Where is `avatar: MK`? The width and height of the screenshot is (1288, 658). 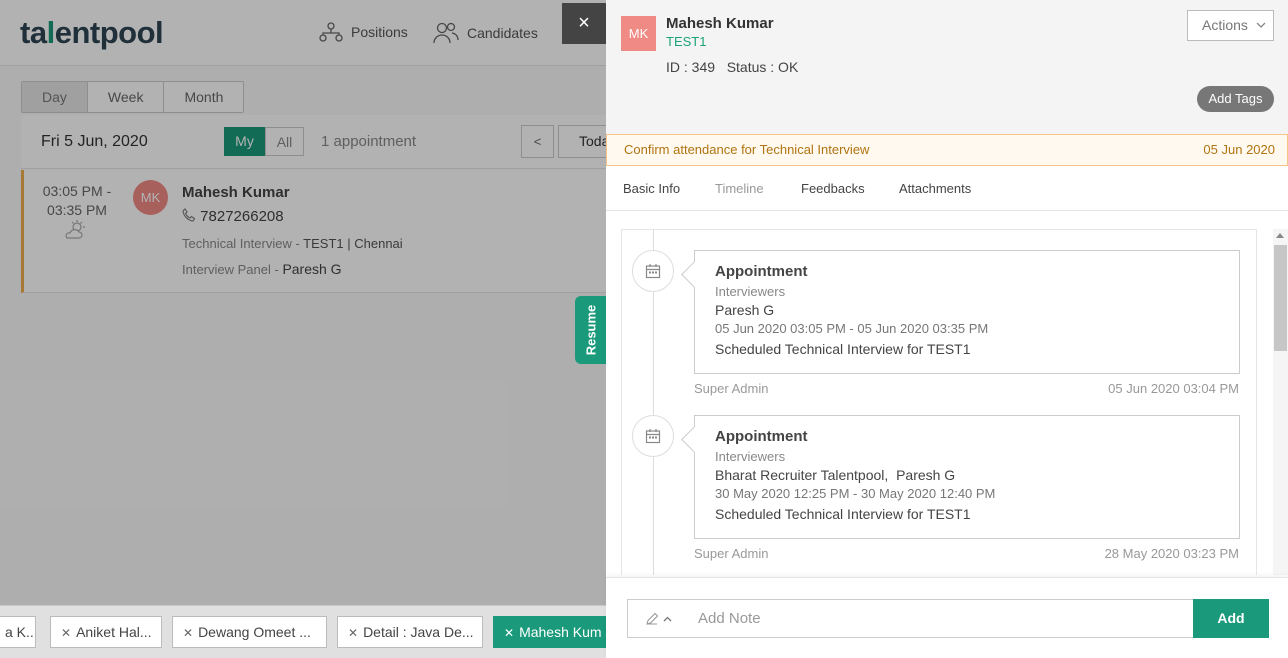
avatar: MK is located at coordinates (638, 33).